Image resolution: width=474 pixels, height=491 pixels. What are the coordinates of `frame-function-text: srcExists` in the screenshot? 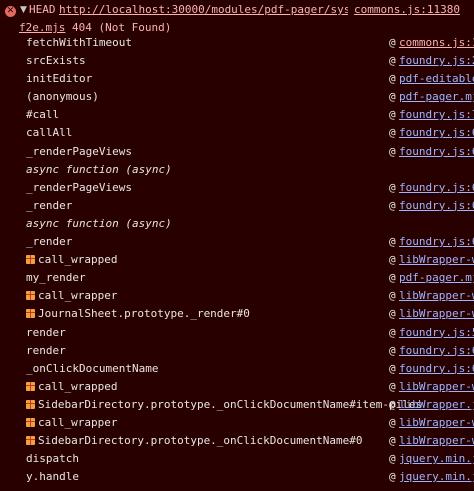 It's located at (56, 61).